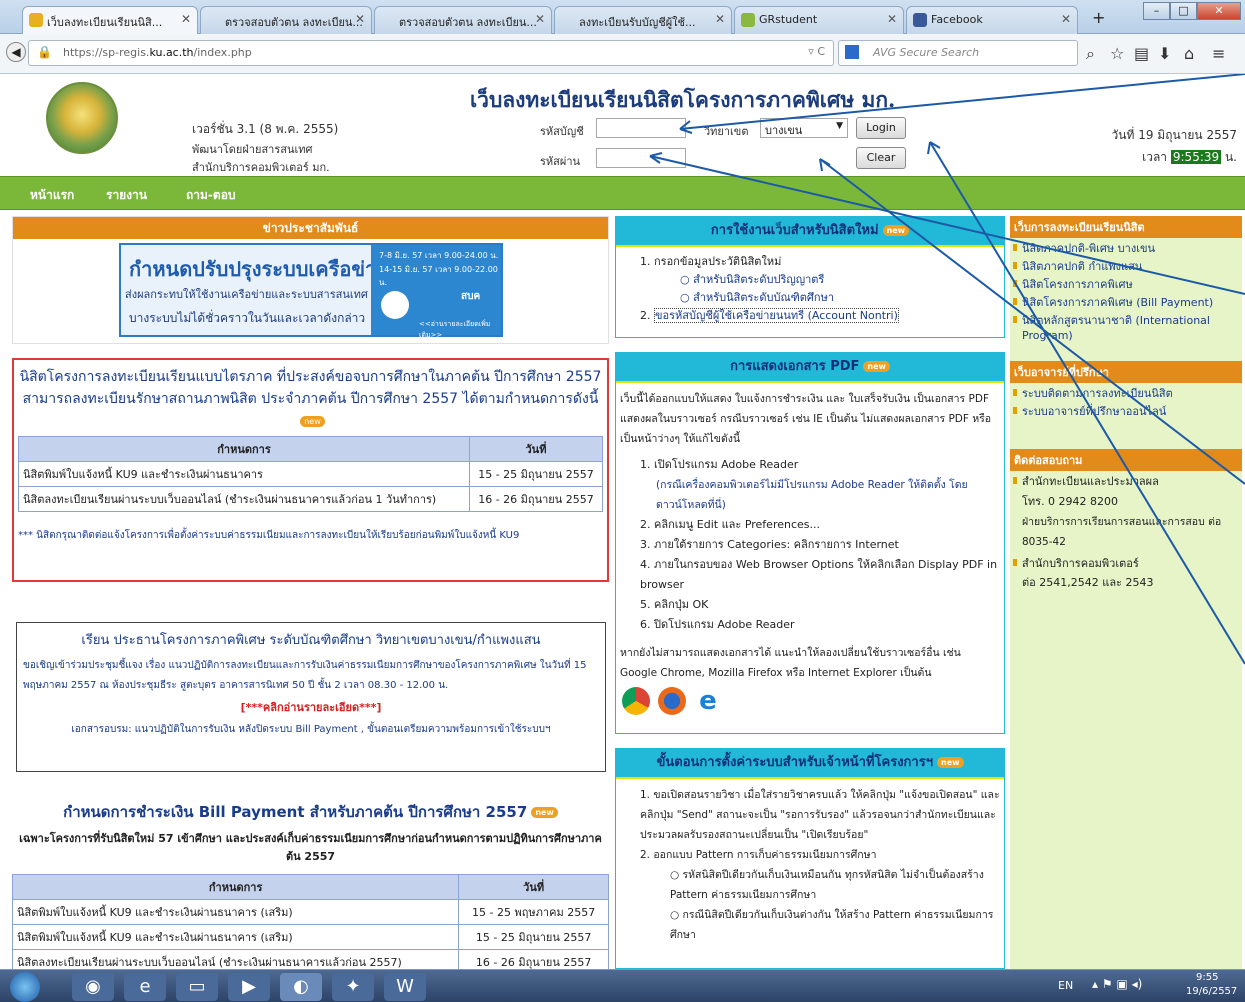 This screenshot has width=1245, height=1002. Describe the element at coordinates (748, 20) in the screenshot. I see `grstudent-favicon-icon` at that location.